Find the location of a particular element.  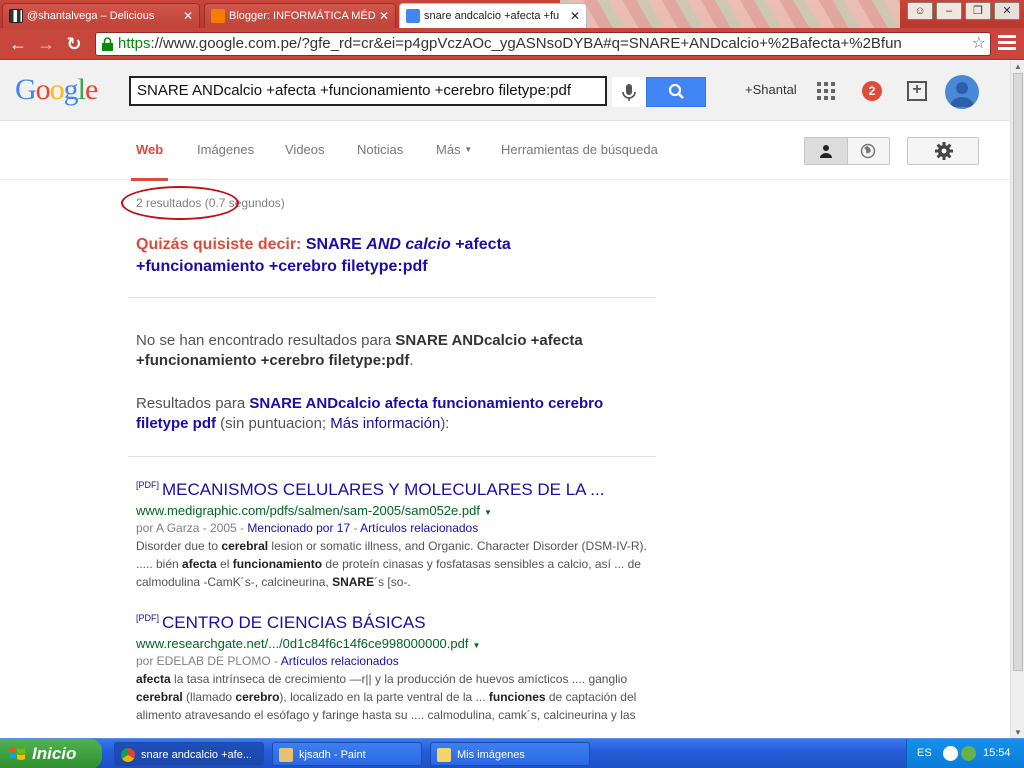

scroll-up-icon: ▲ is located at coordinates (1018, 67).